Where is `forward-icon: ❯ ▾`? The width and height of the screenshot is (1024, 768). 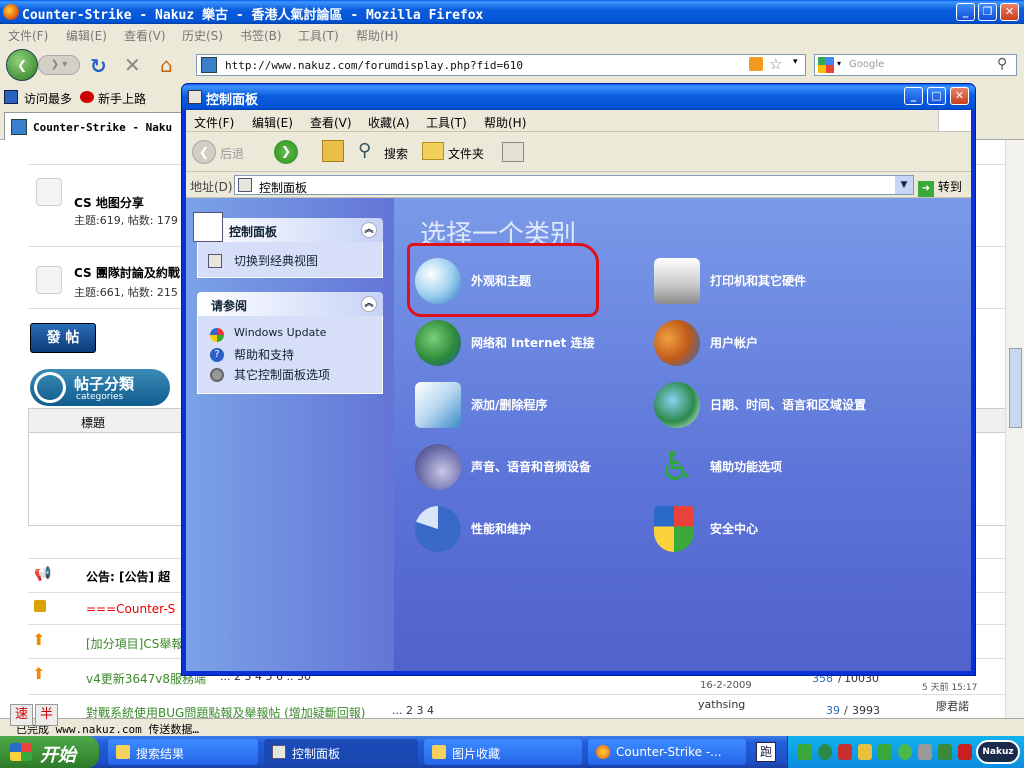
forward-icon: ❯ ▾ is located at coordinates (59, 65).